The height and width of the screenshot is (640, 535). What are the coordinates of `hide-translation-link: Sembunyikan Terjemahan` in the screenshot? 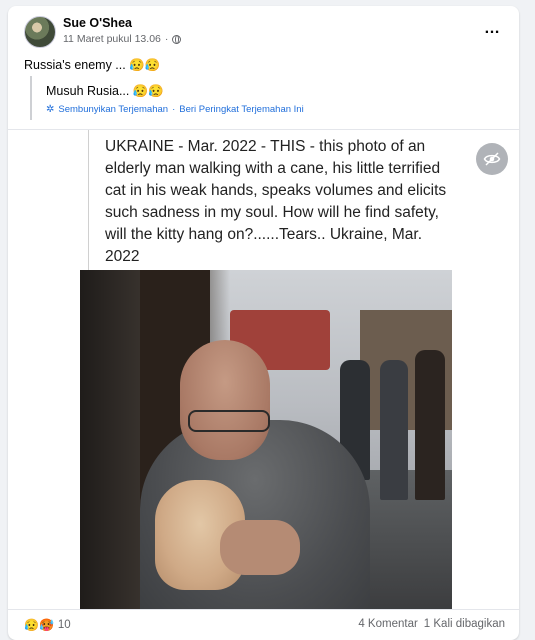 It's located at (113, 109).